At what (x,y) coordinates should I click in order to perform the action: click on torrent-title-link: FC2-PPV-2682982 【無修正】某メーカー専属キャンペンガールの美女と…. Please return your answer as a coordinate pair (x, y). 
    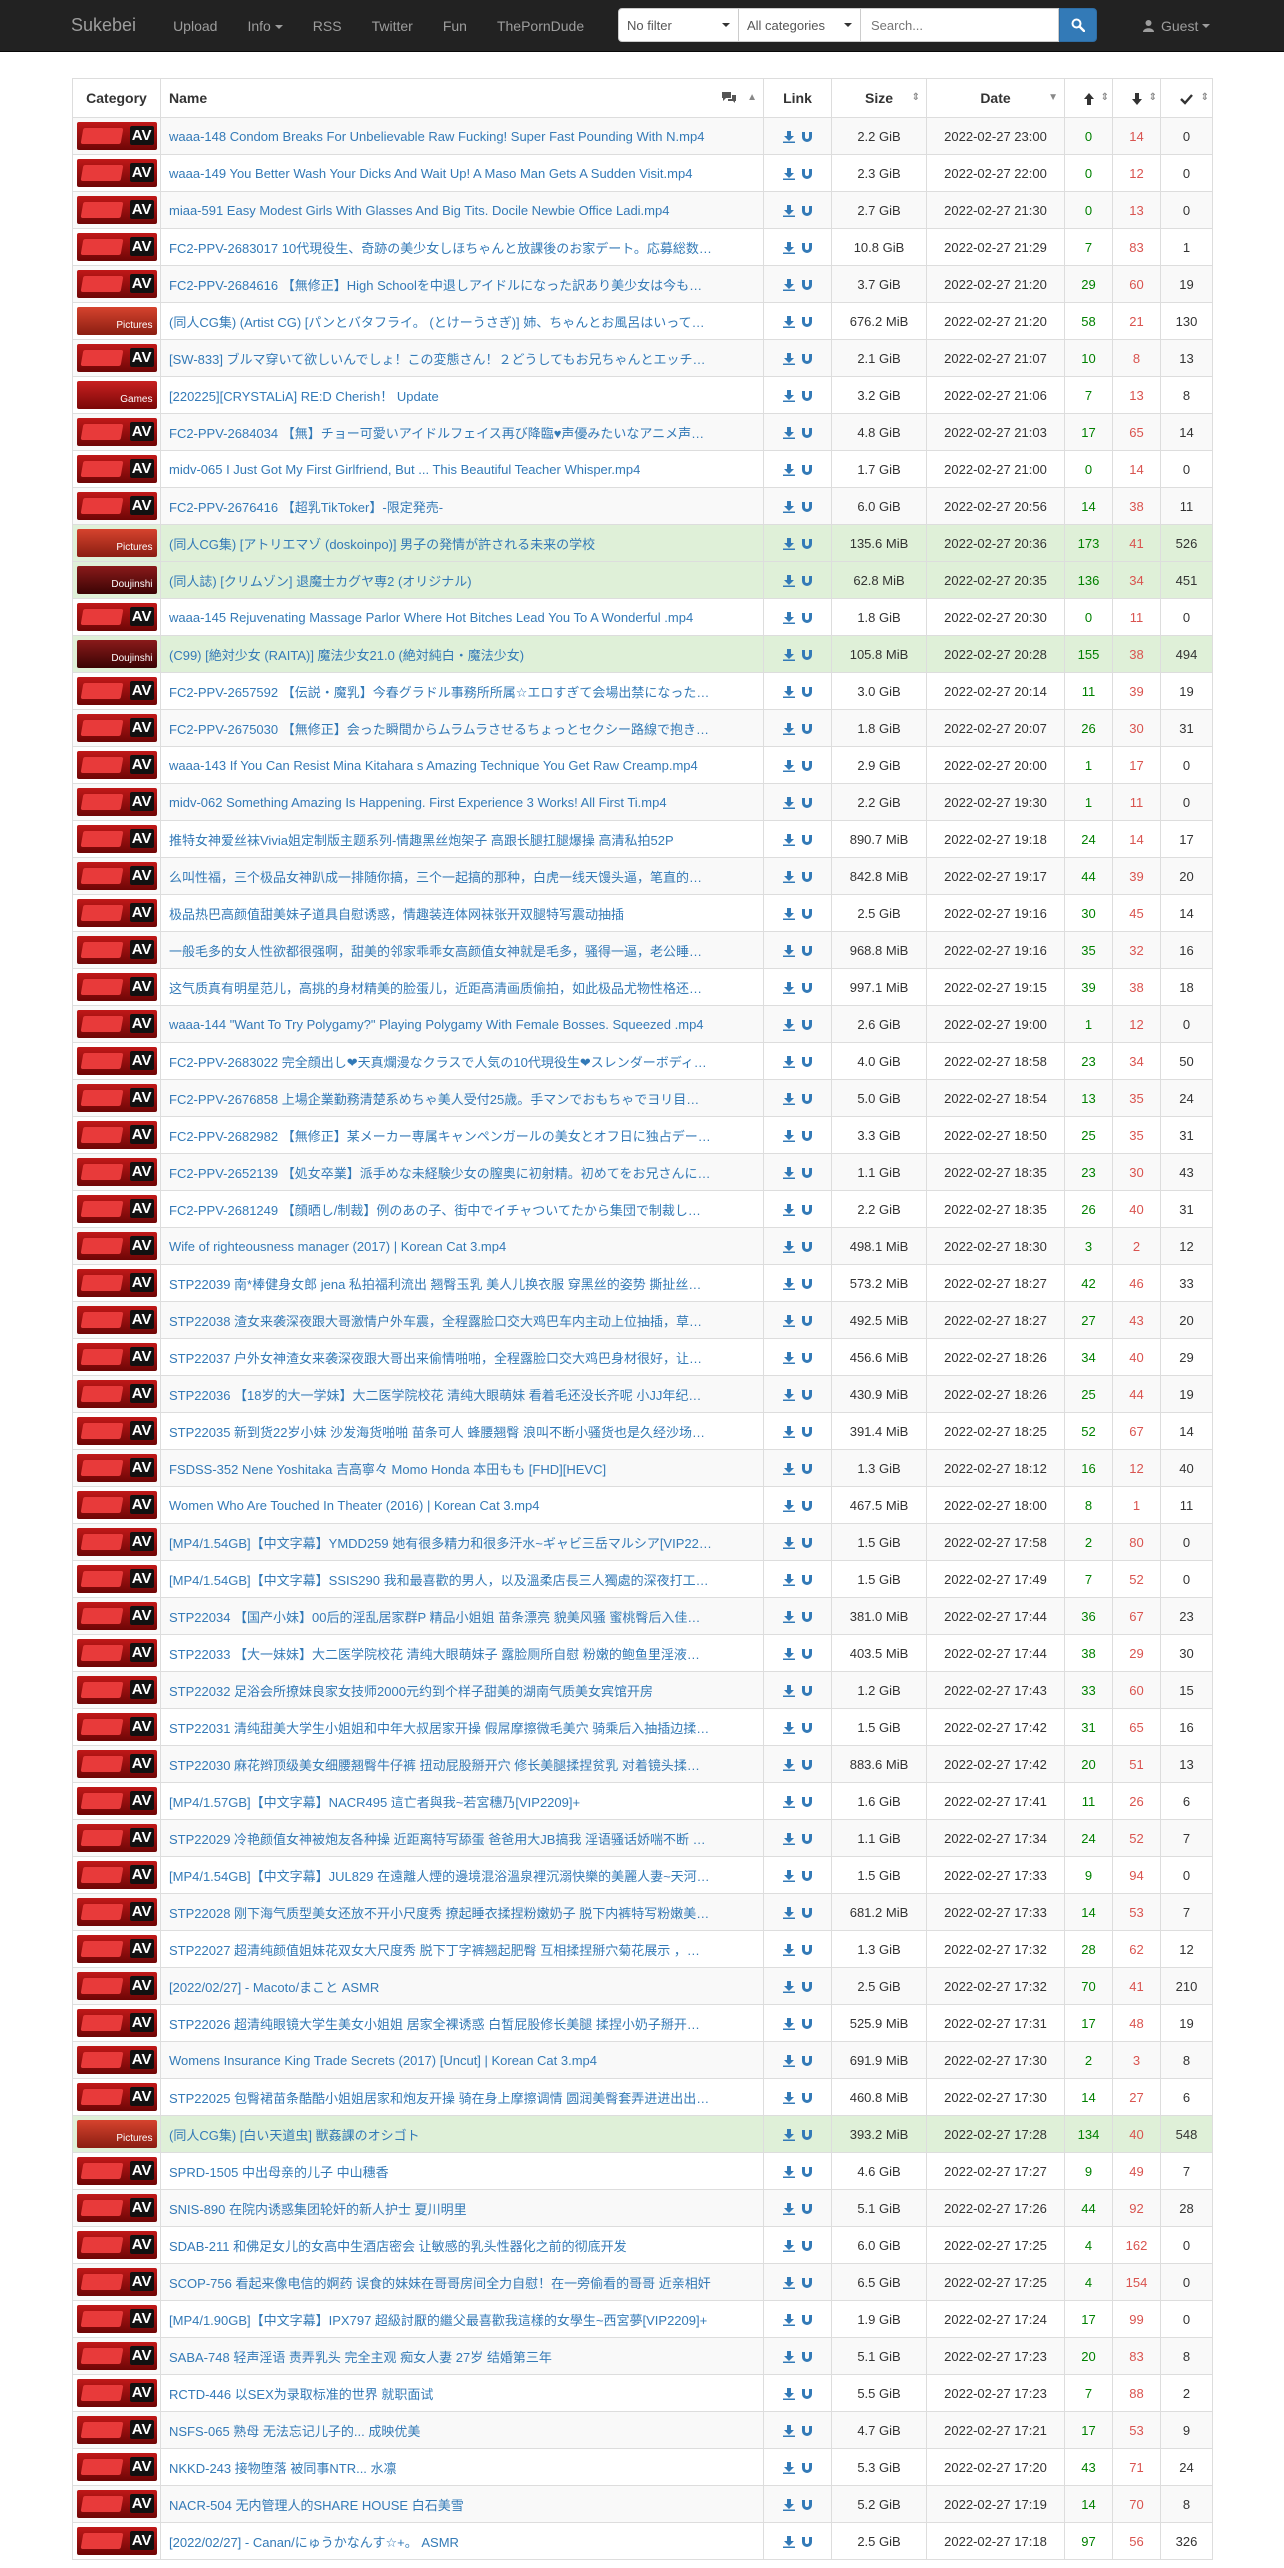
    Looking at the image, I should click on (440, 1136).